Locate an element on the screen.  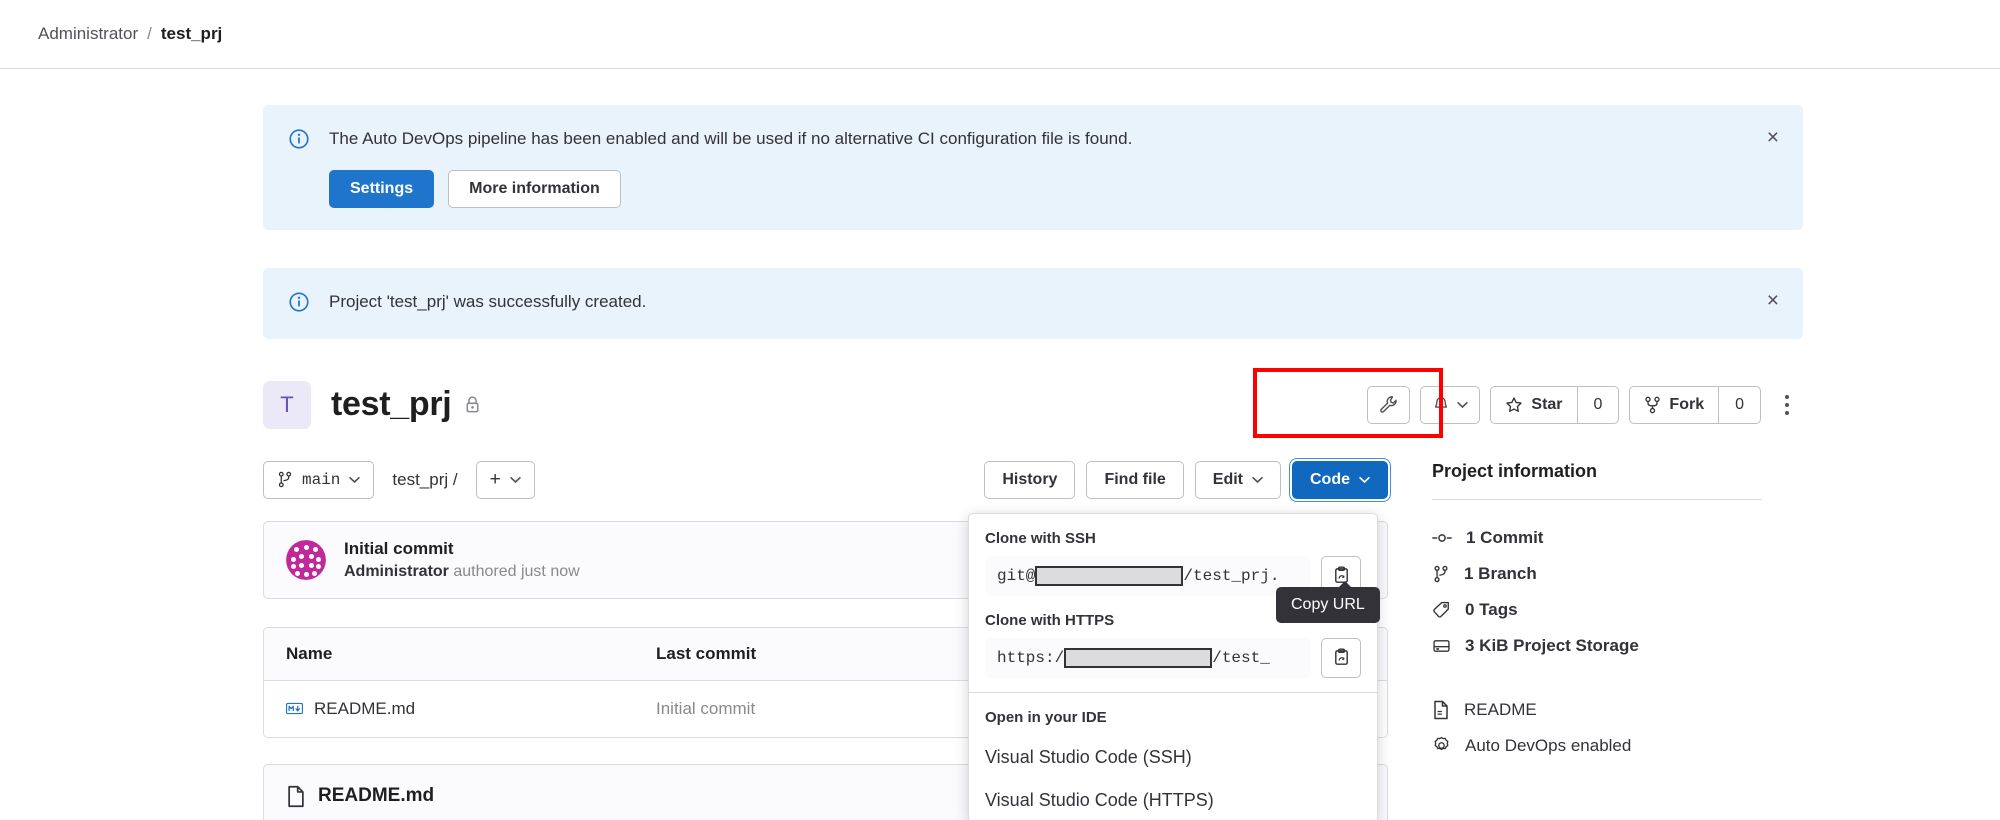
open-in-ide-label: Open in your IDE is located at coordinates (1046, 717).